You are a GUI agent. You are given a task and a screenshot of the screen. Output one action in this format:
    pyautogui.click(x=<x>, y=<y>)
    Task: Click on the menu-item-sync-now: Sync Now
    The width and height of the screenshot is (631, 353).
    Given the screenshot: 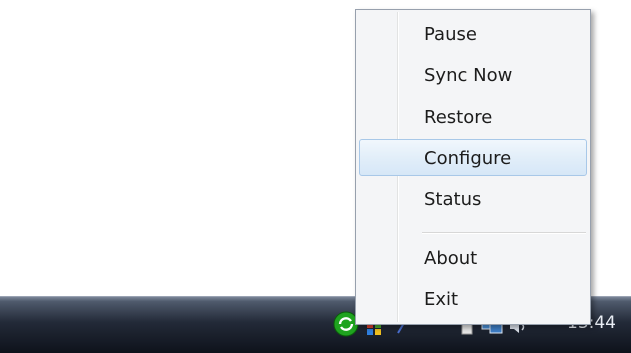 What is the action you would take?
    pyautogui.click(x=473, y=74)
    